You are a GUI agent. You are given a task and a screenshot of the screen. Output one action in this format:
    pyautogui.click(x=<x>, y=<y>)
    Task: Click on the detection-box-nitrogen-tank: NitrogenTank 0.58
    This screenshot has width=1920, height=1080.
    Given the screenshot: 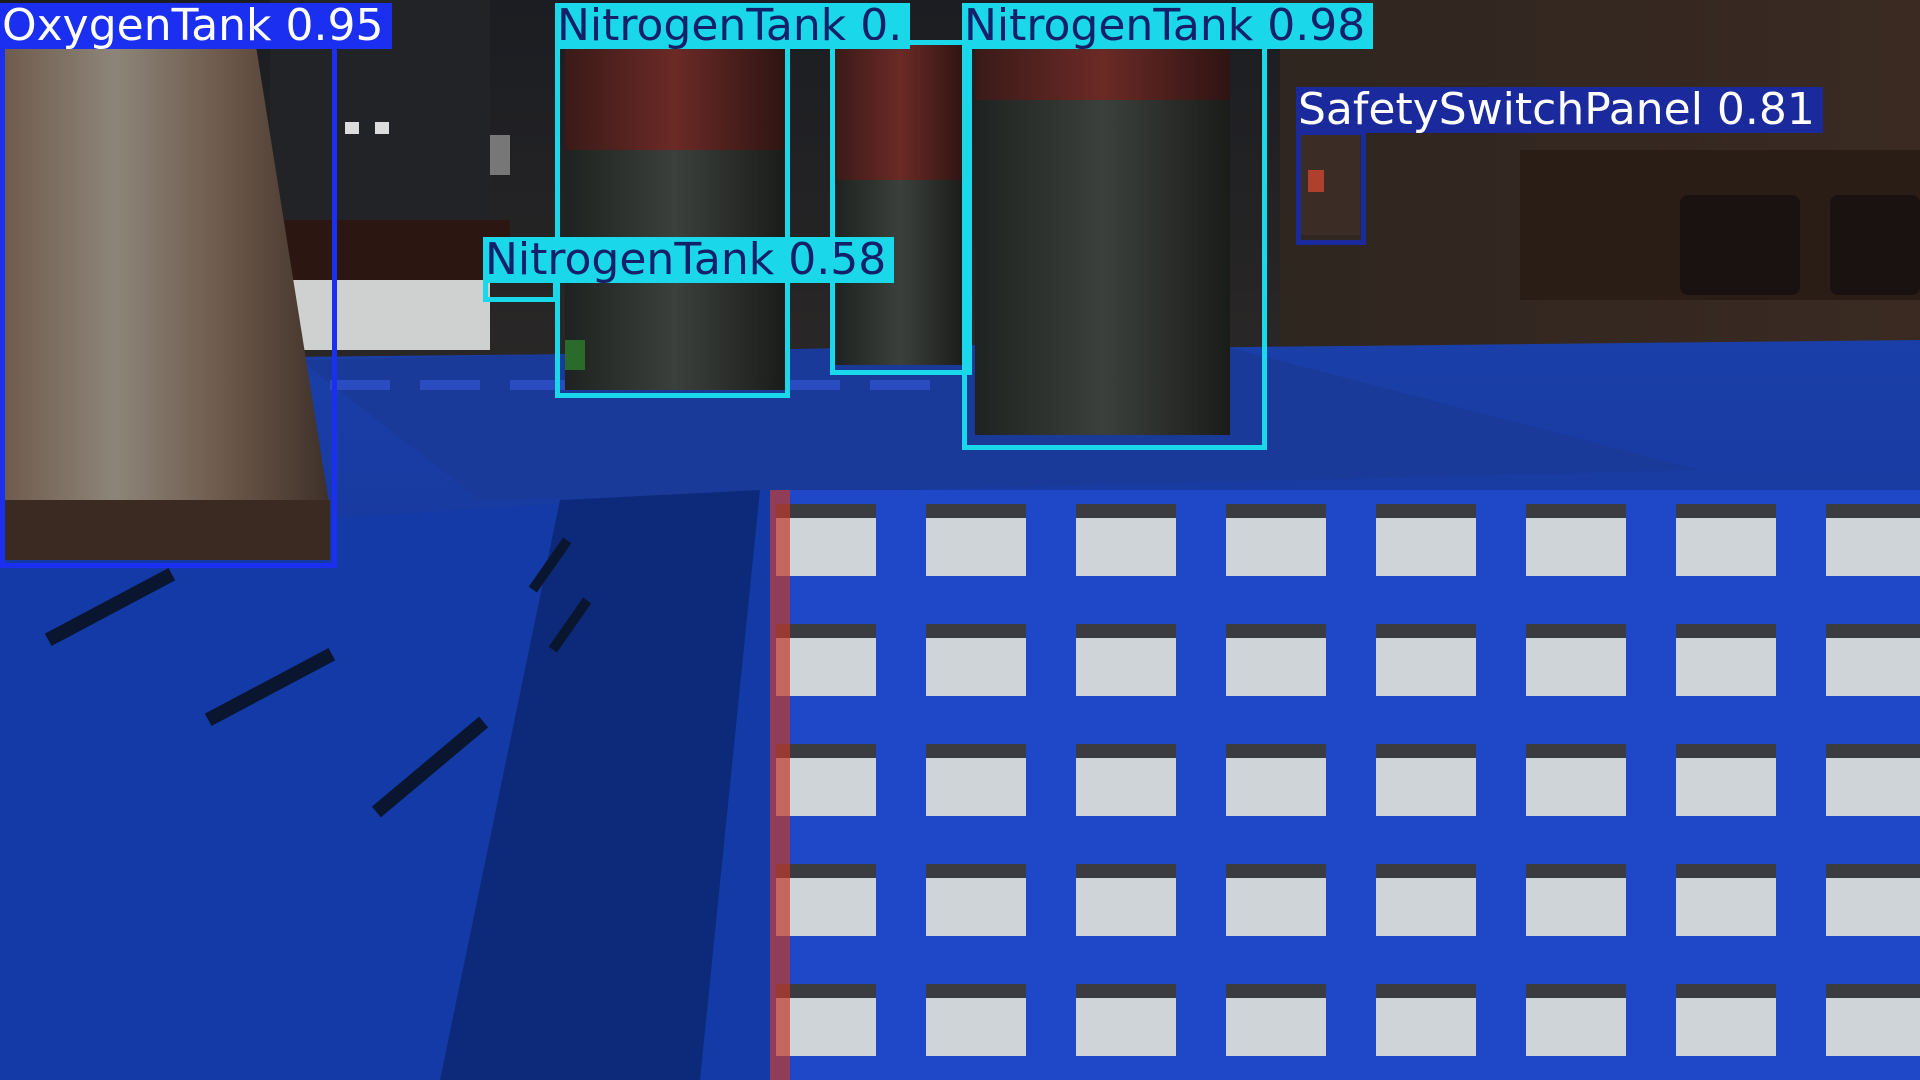 What is the action you would take?
    pyautogui.click(x=689, y=269)
    